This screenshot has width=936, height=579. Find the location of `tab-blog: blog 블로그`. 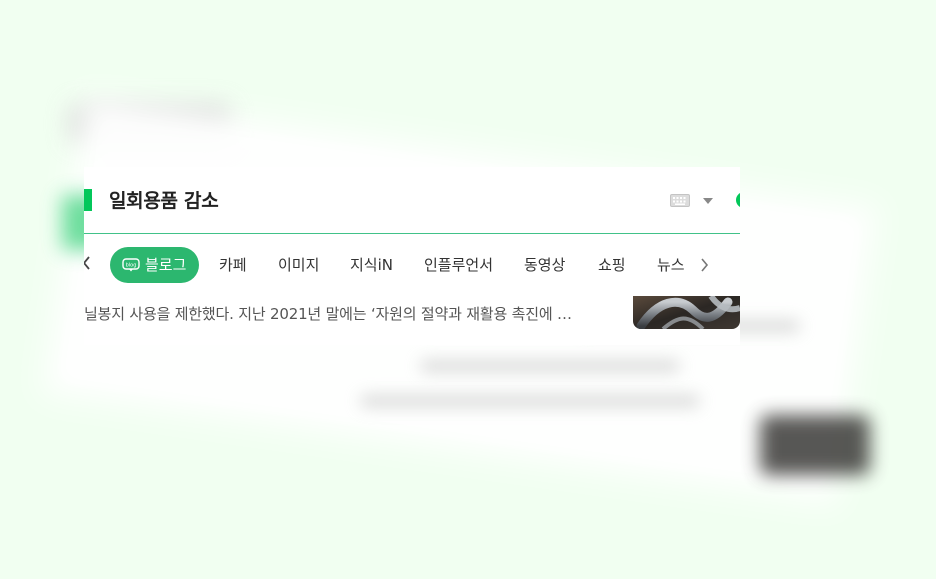

tab-blog: blog 블로그 is located at coordinates (155, 265).